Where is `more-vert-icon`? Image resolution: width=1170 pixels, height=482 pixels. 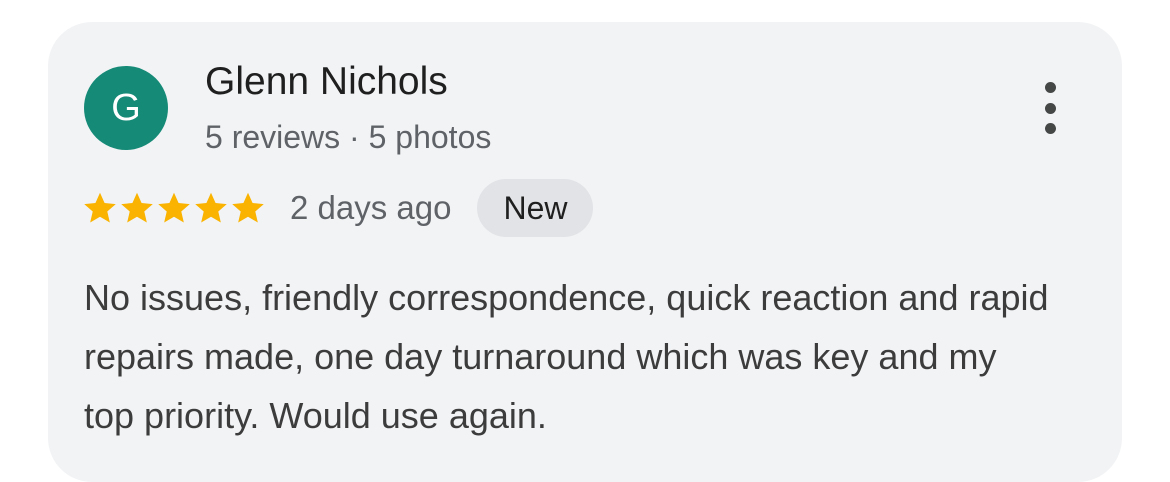
more-vert-icon is located at coordinates (1050, 87).